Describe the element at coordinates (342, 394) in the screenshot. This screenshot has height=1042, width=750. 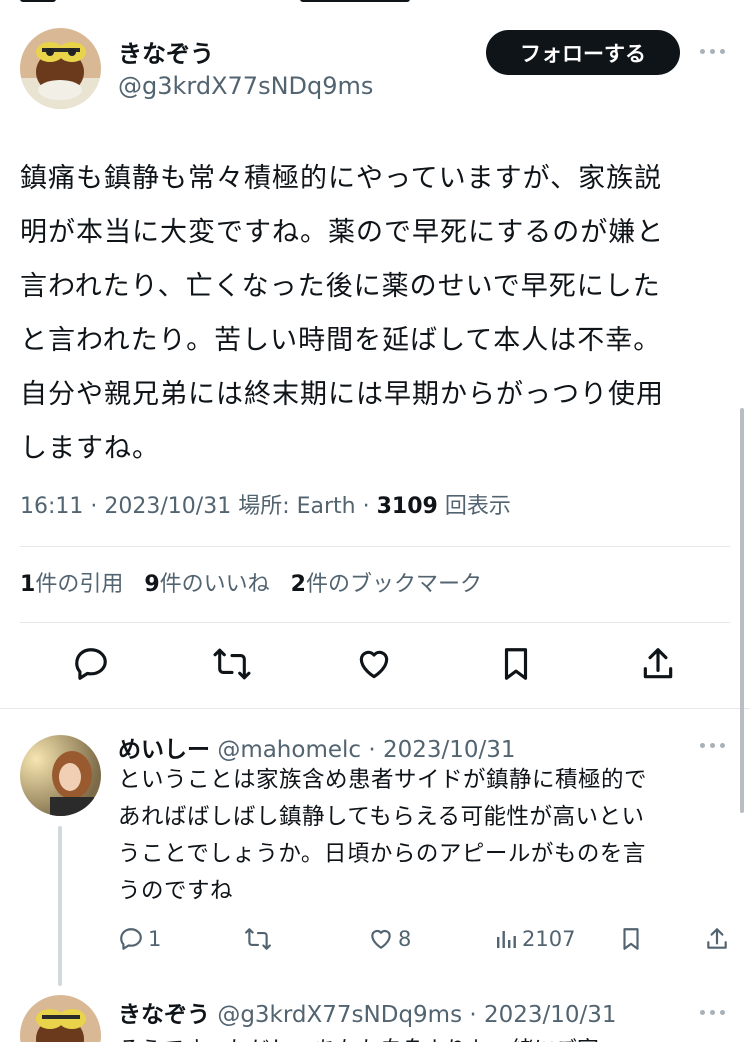
I see `tweet-text-line: 自分や親兄弟には終末期には早期からがっつり使用` at that location.